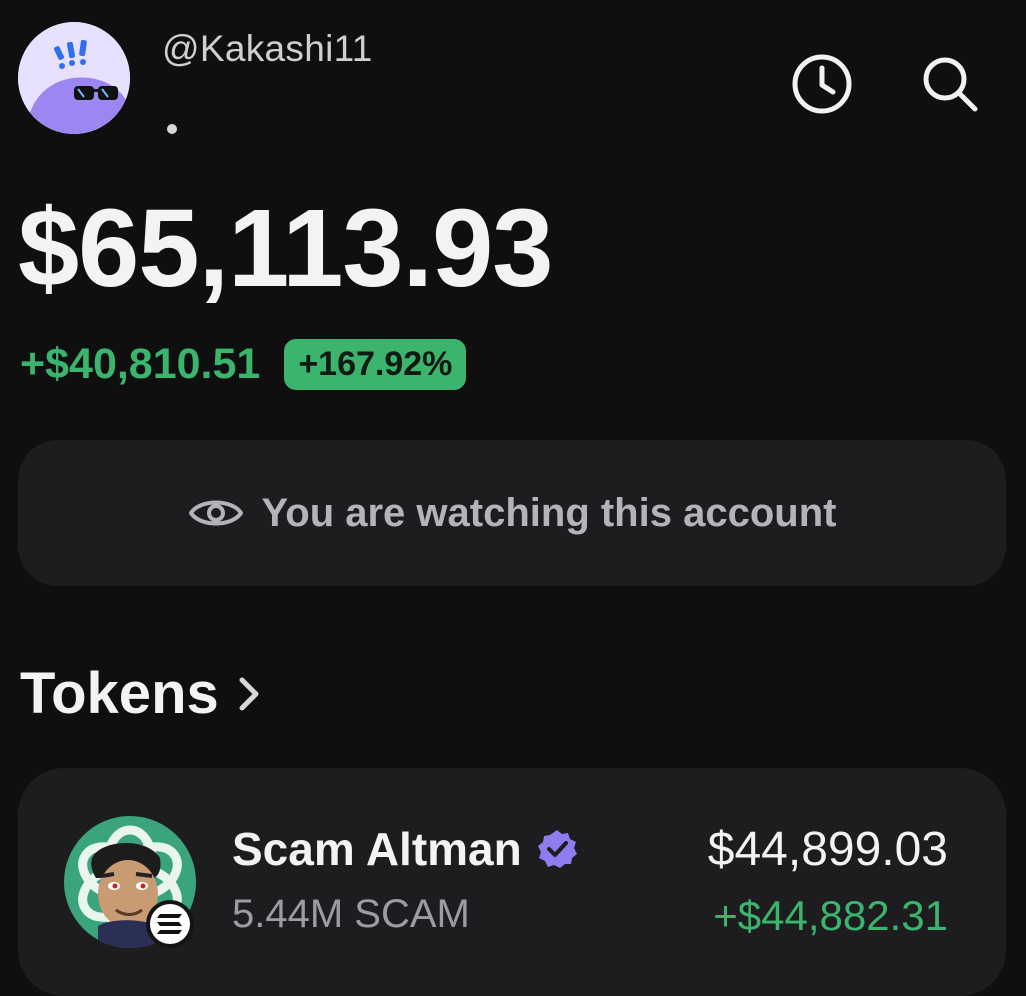 Image resolution: width=1026 pixels, height=996 pixels. I want to click on status-dot, so click(172, 129).